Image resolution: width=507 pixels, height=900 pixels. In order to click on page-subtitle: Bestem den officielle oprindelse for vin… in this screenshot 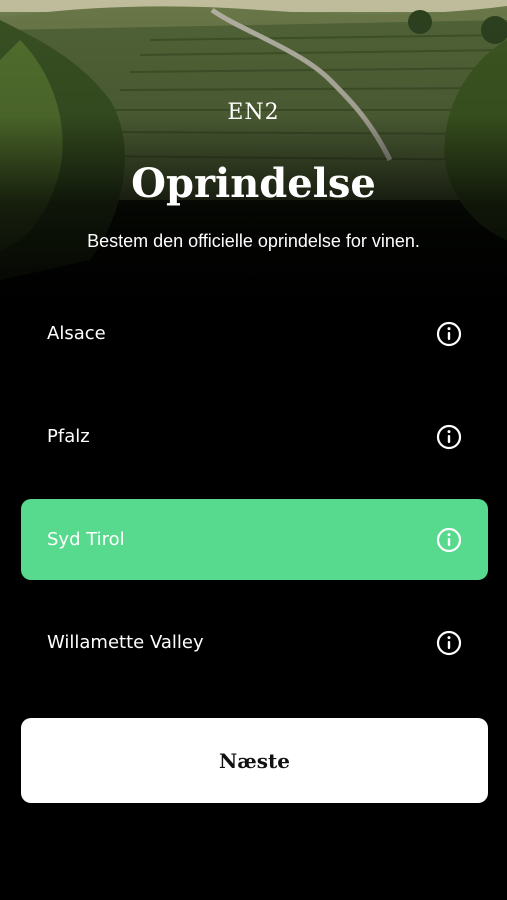, I will do `click(253, 241)`.